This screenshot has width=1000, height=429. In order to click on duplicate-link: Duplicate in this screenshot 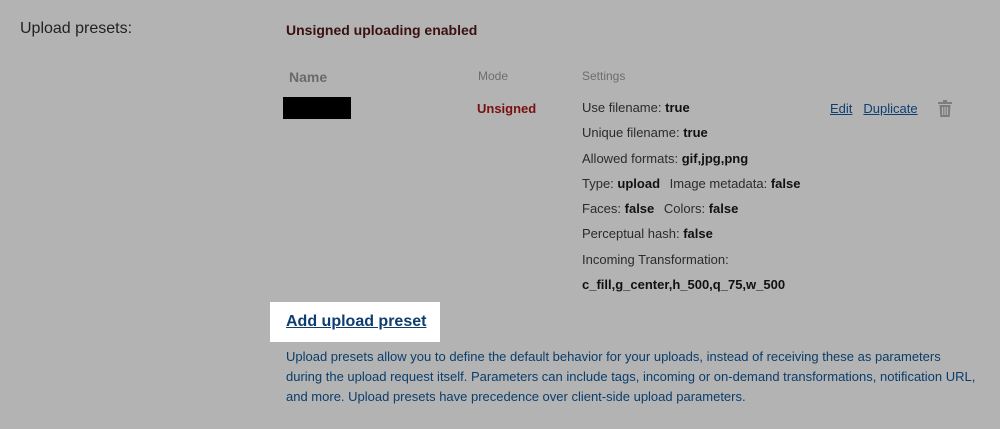, I will do `click(890, 108)`.